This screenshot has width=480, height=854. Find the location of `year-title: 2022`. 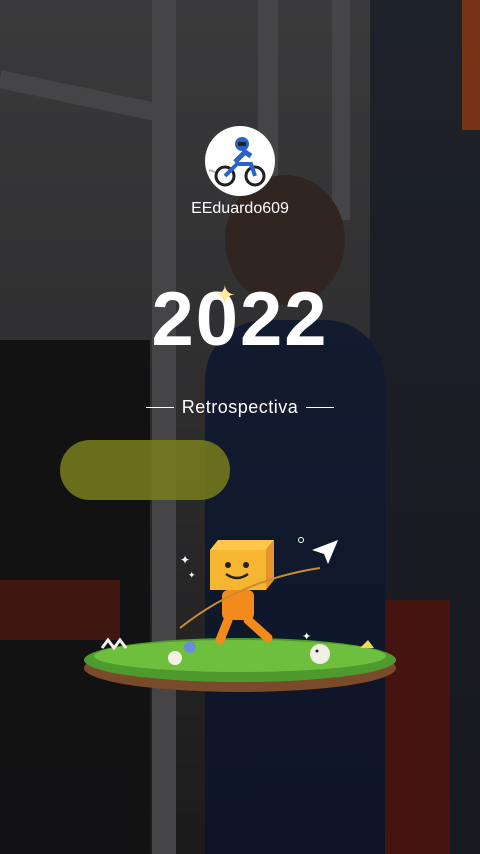

year-title: 2022 is located at coordinates (240, 319).